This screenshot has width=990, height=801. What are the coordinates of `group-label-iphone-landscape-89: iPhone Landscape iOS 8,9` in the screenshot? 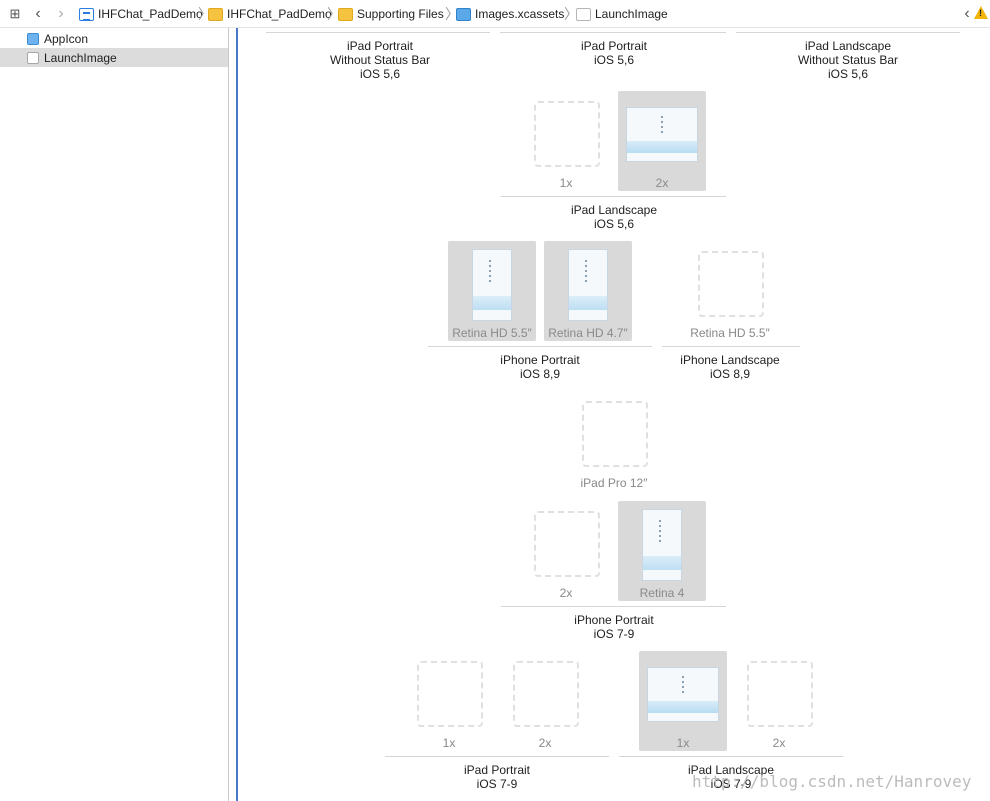 It's located at (729, 367).